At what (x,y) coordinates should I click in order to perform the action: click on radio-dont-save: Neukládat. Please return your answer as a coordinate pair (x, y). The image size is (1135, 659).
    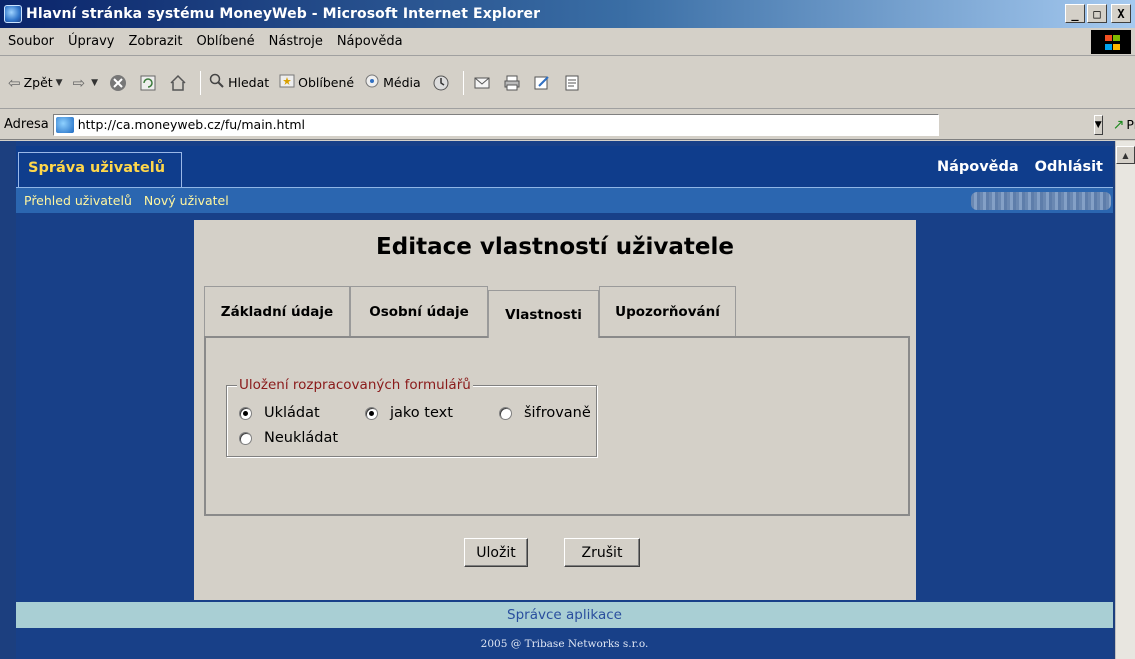
    Looking at the image, I should click on (288, 438).